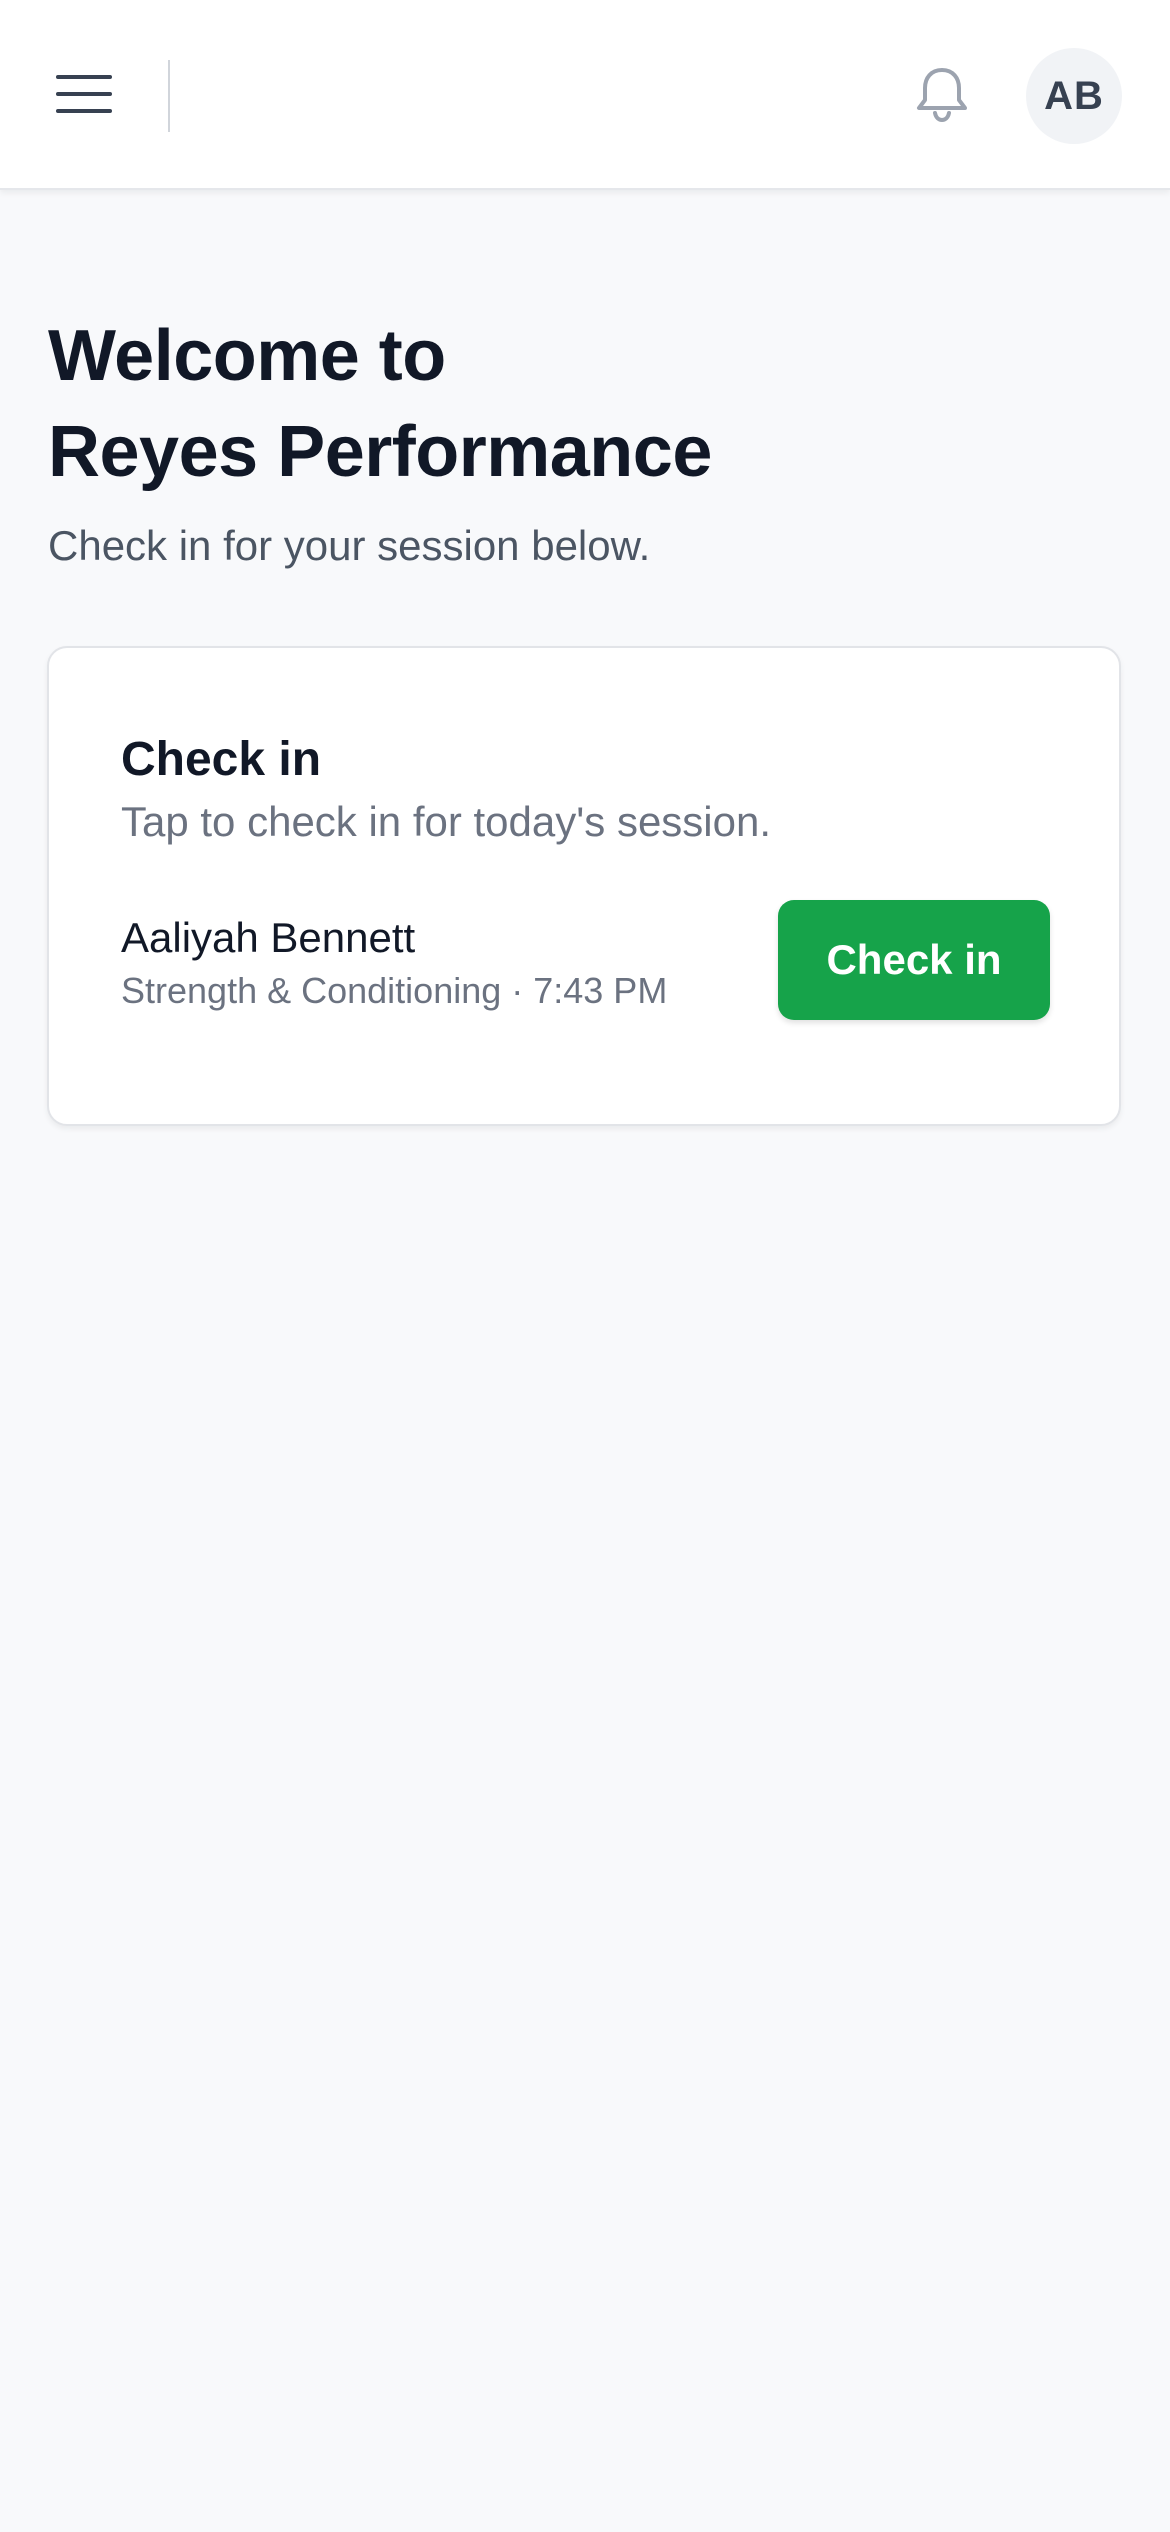 This screenshot has height=2532, width=1170. I want to click on title-line-2: Reyes Performance, so click(380, 452).